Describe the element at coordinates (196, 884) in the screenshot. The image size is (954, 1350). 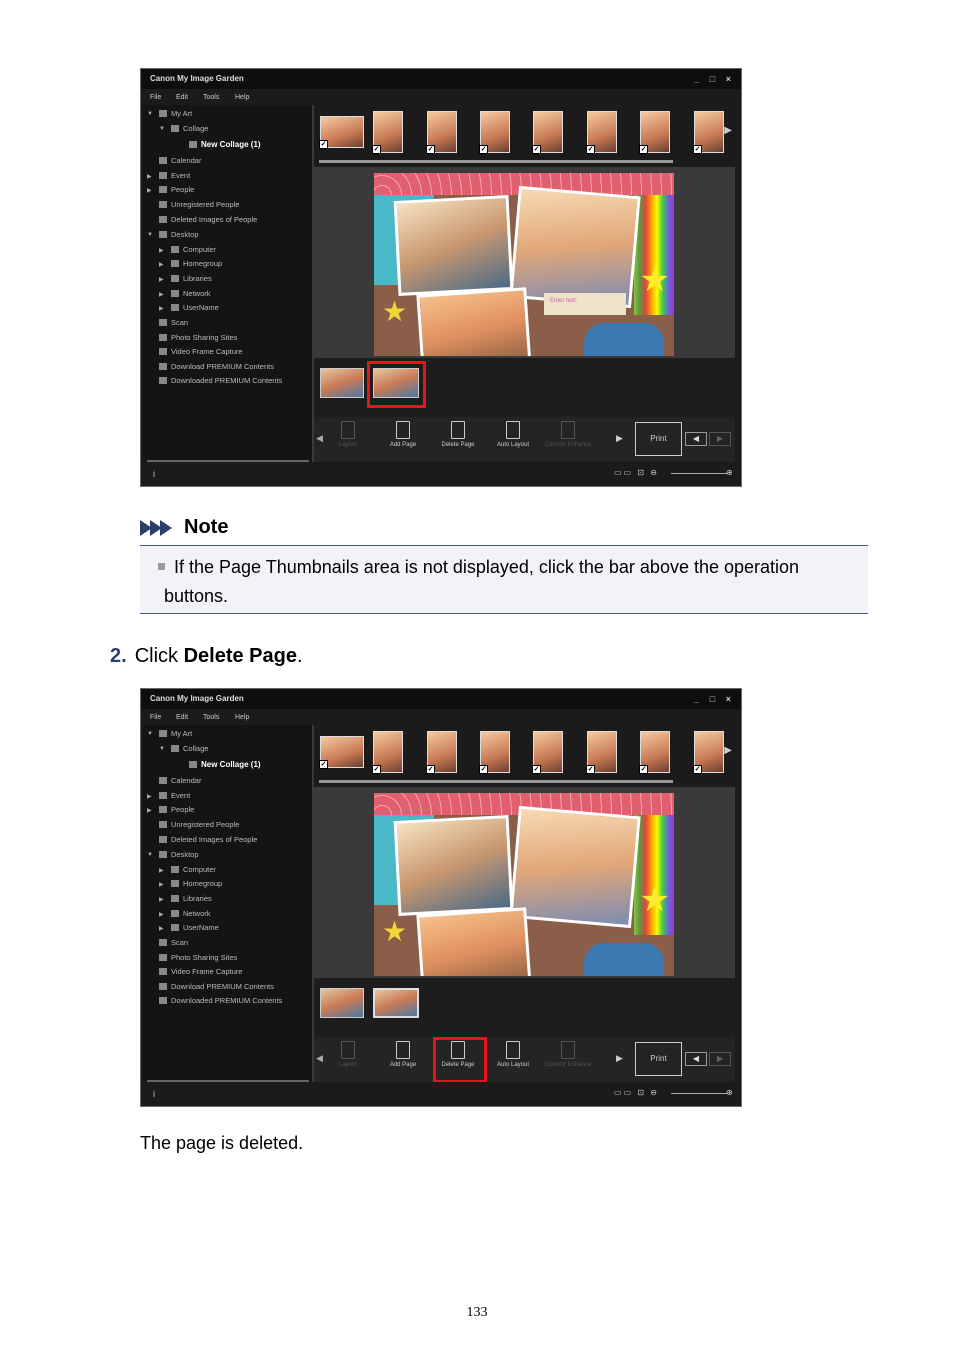
I see `sidebar-item: Homegroup` at that location.